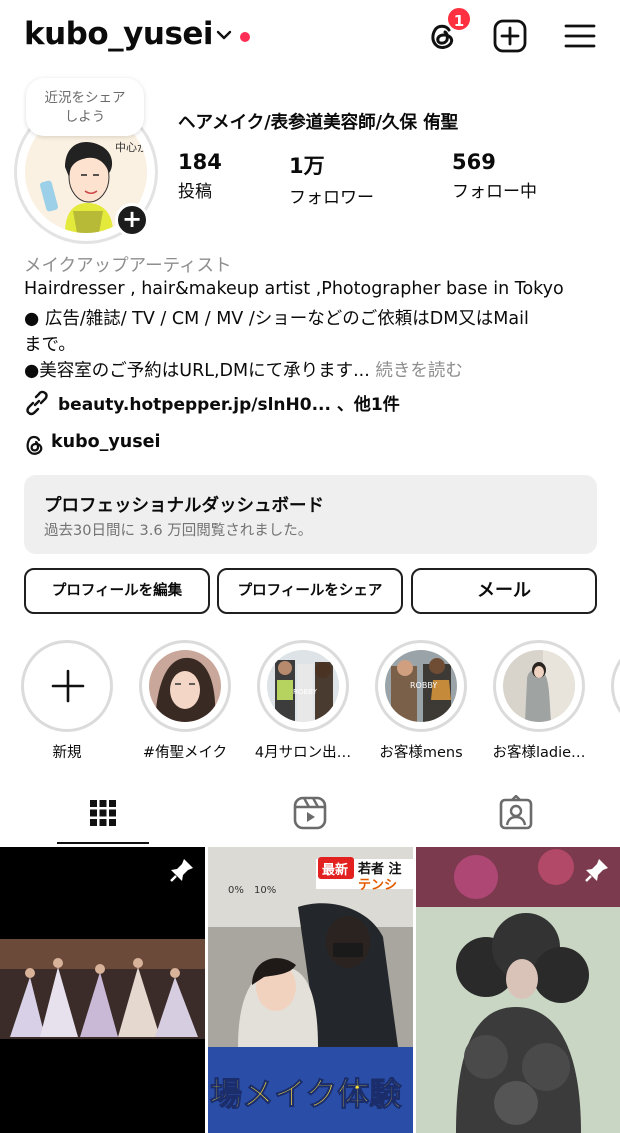 The image size is (620, 1133). I want to click on followers-label: フォロワー, so click(331, 198).